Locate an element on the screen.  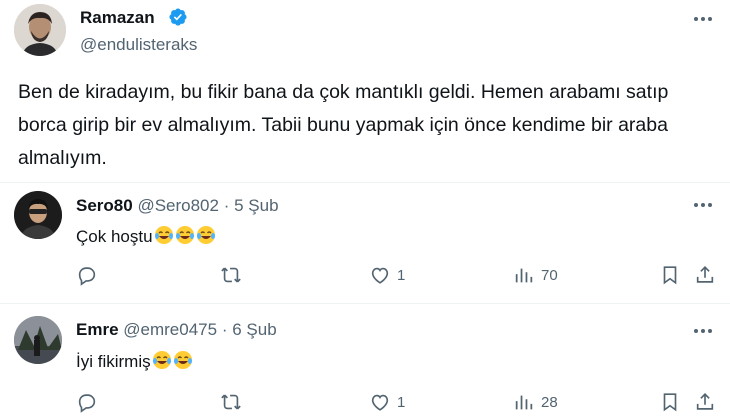
author-avatar is located at coordinates (40, 30).